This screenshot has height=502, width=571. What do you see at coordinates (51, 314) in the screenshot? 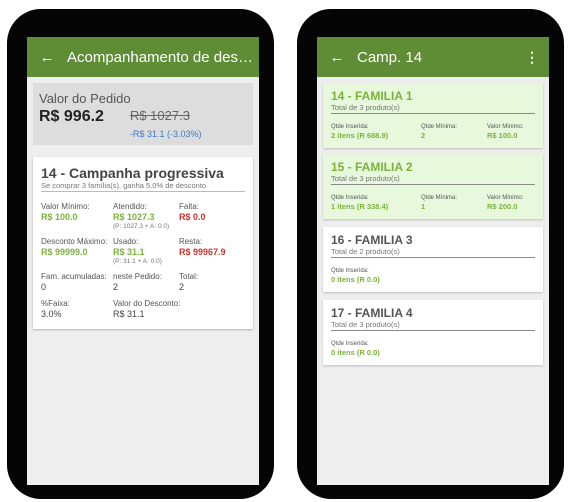
I see `tier-percent-value: 3.0%` at bounding box center [51, 314].